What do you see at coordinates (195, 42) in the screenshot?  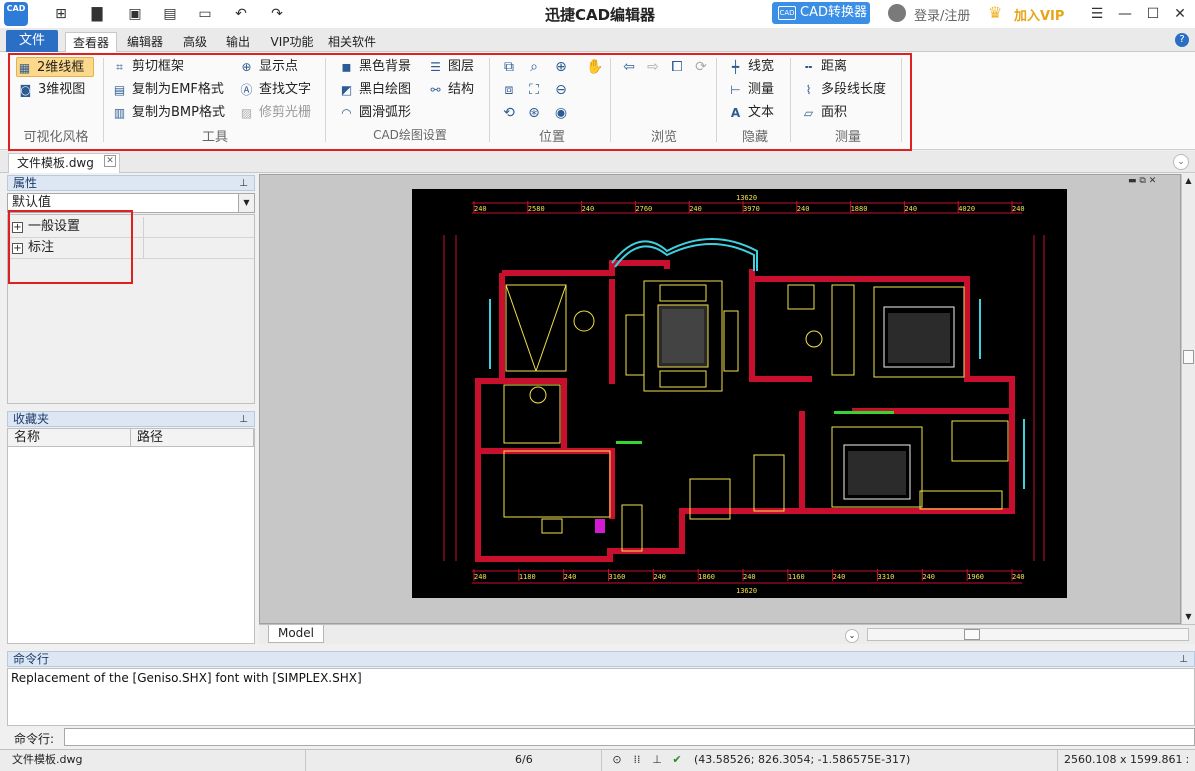 I see `tab-advanced: 高级` at bounding box center [195, 42].